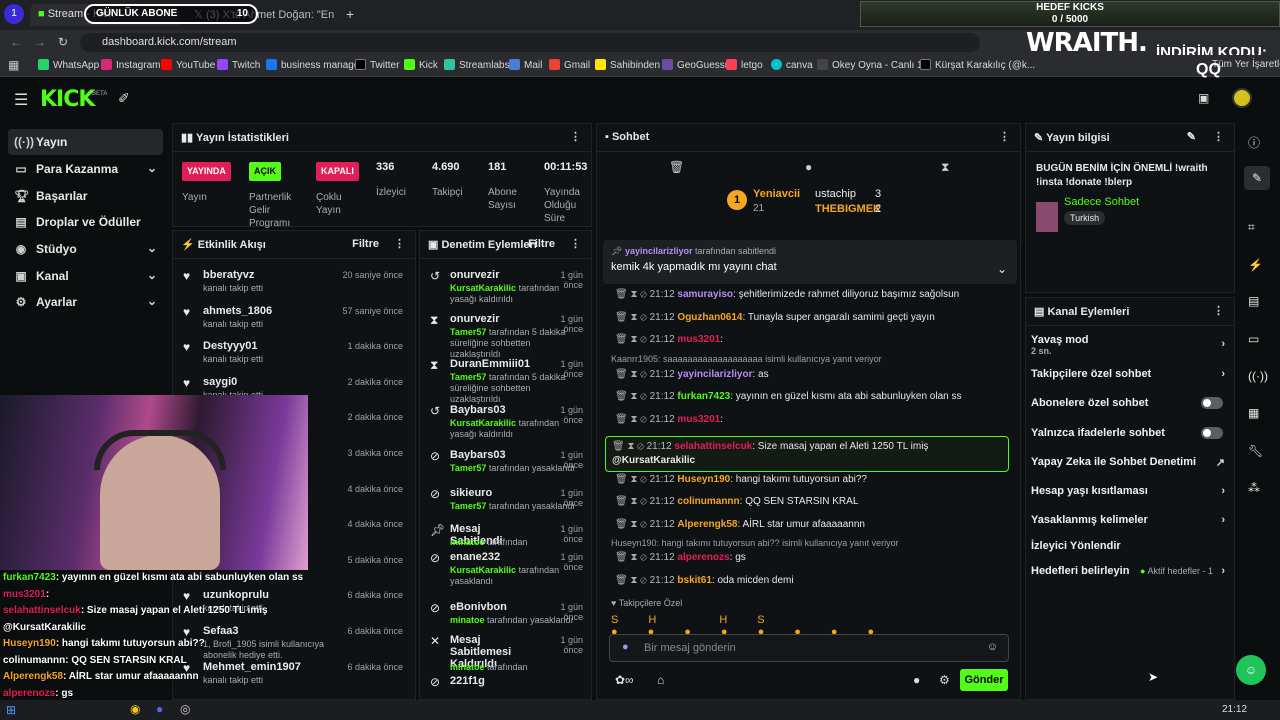 This screenshot has height=720, width=1280. Describe the element at coordinates (21, 100) in the screenshot. I see `menu-icon: ☰` at that location.